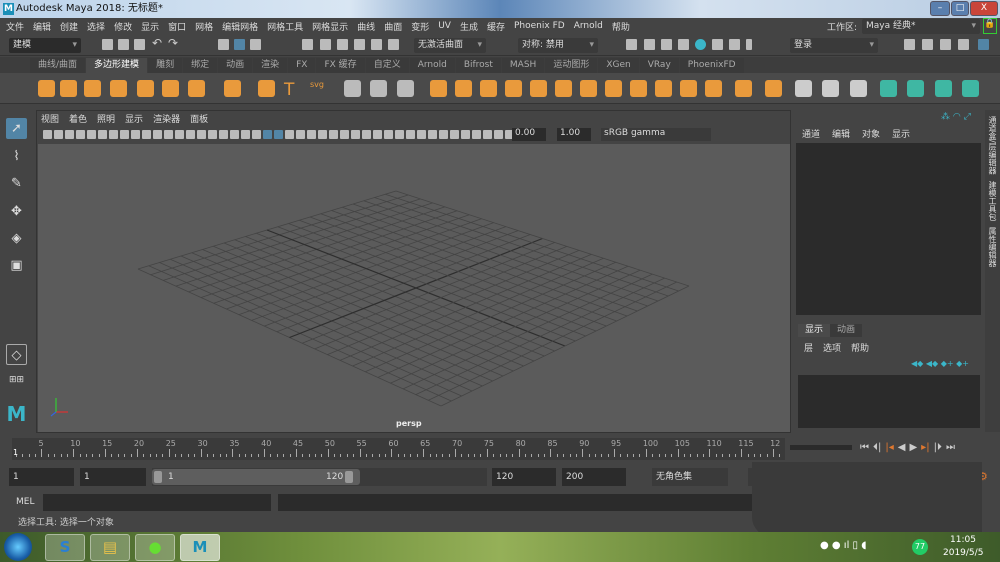 Image resolution: width=1000 pixels, height=562 pixels. What do you see at coordinates (927, 44) in the screenshot?
I see `character-controls-icon` at bounding box center [927, 44].